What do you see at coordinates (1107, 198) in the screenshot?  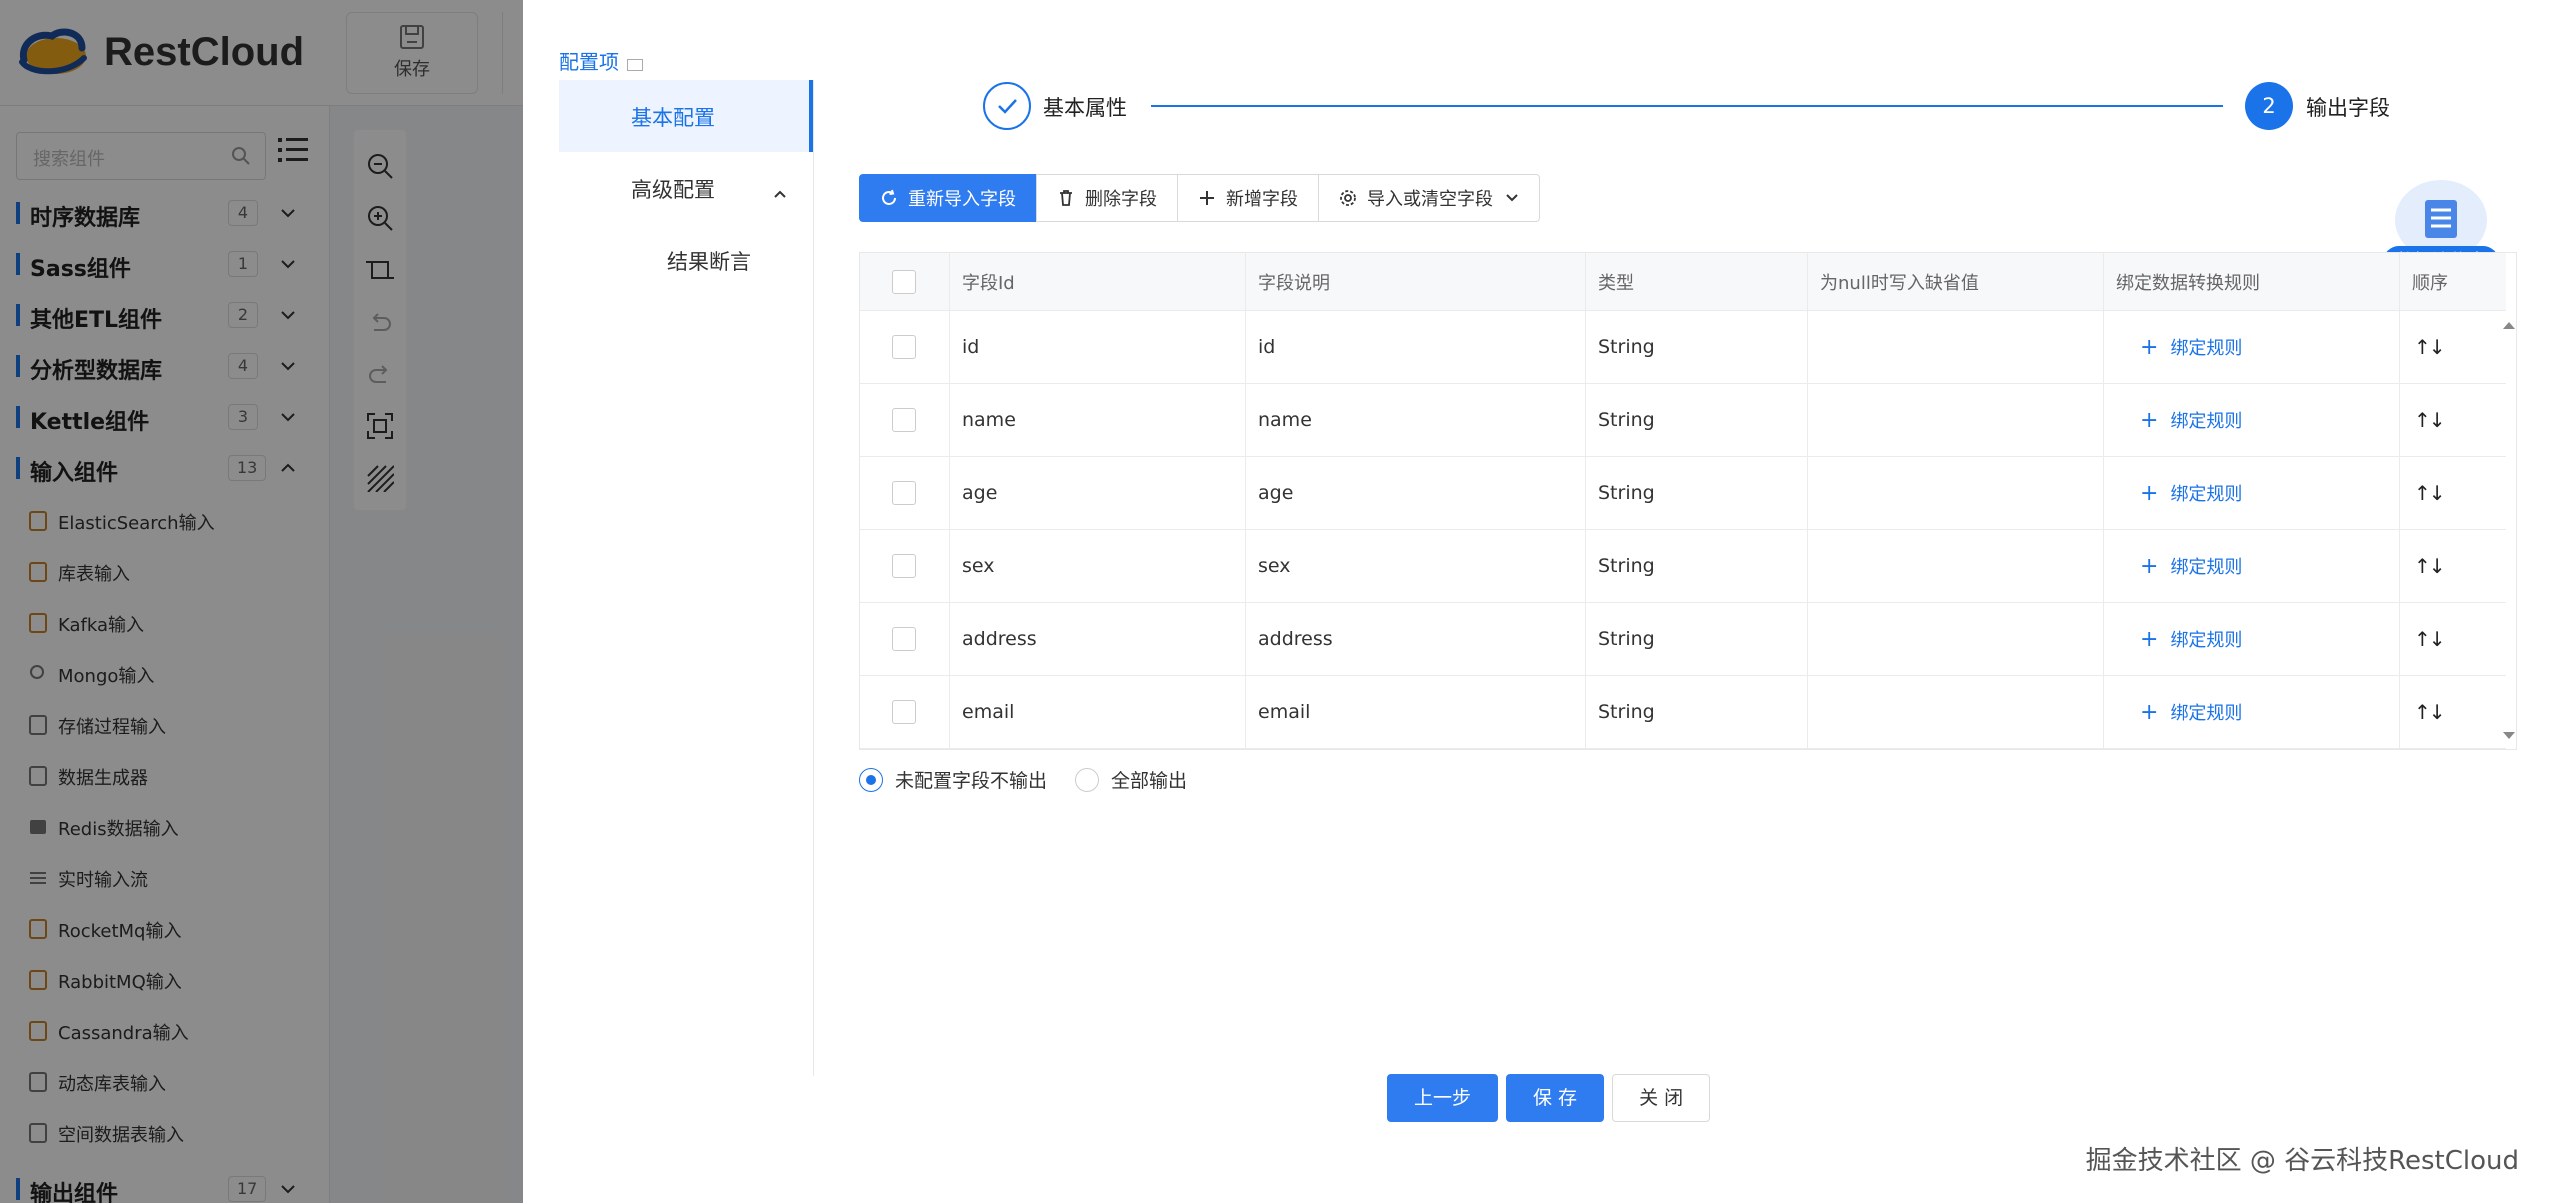 I see `delete-fields-button: 删除字段` at bounding box center [1107, 198].